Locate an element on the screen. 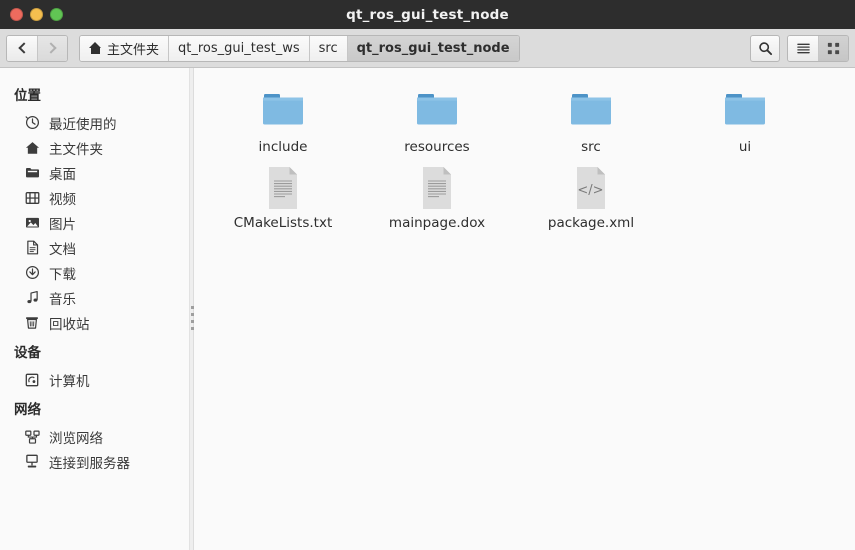 The width and height of the screenshot is (855, 550). title-bar: qt_ros_gui_test_node is located at coordinates (427, 14).